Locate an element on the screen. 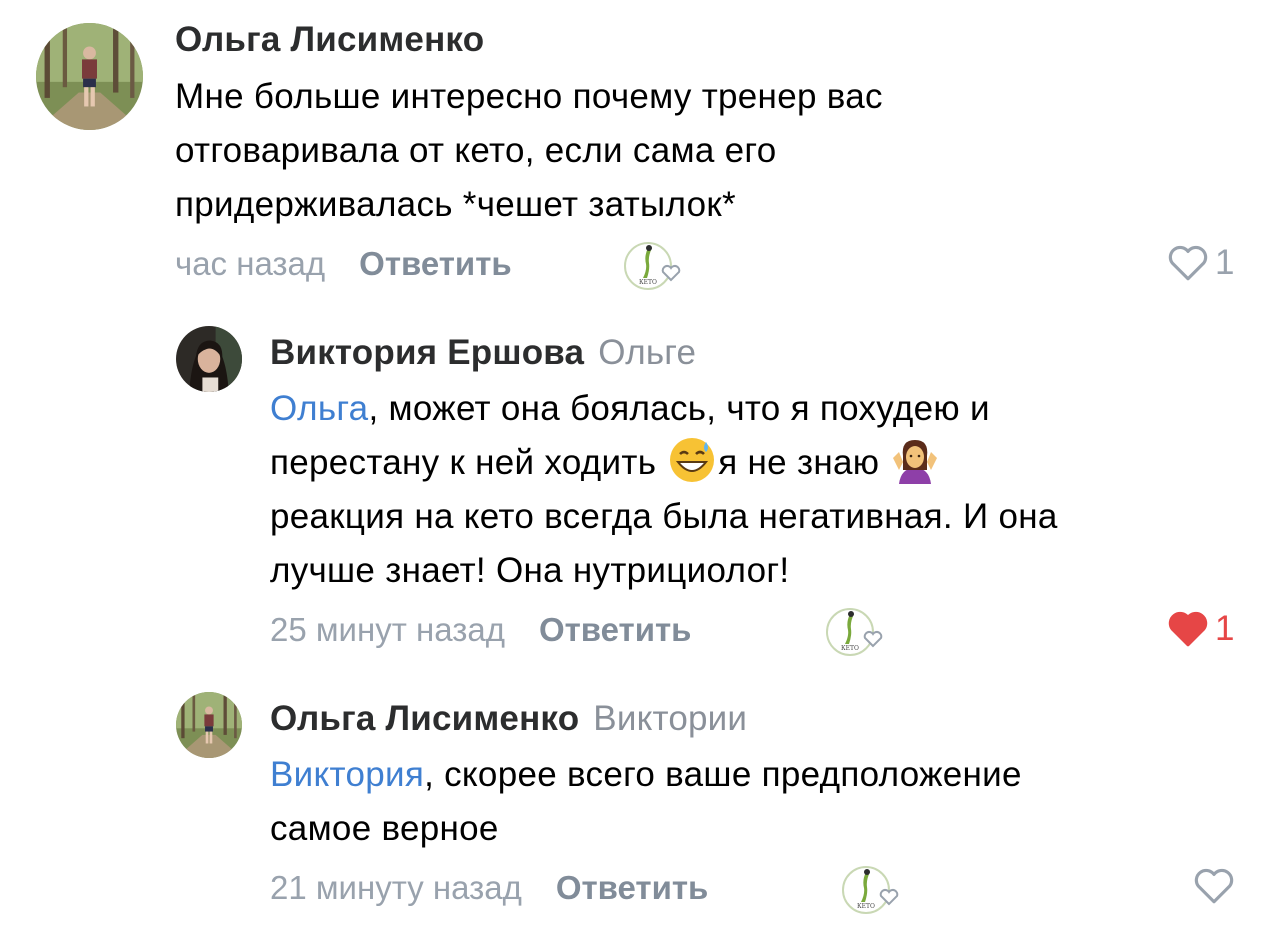  text-fragment: , скорее всего ваше предположение is located at coordinates (723, 774).